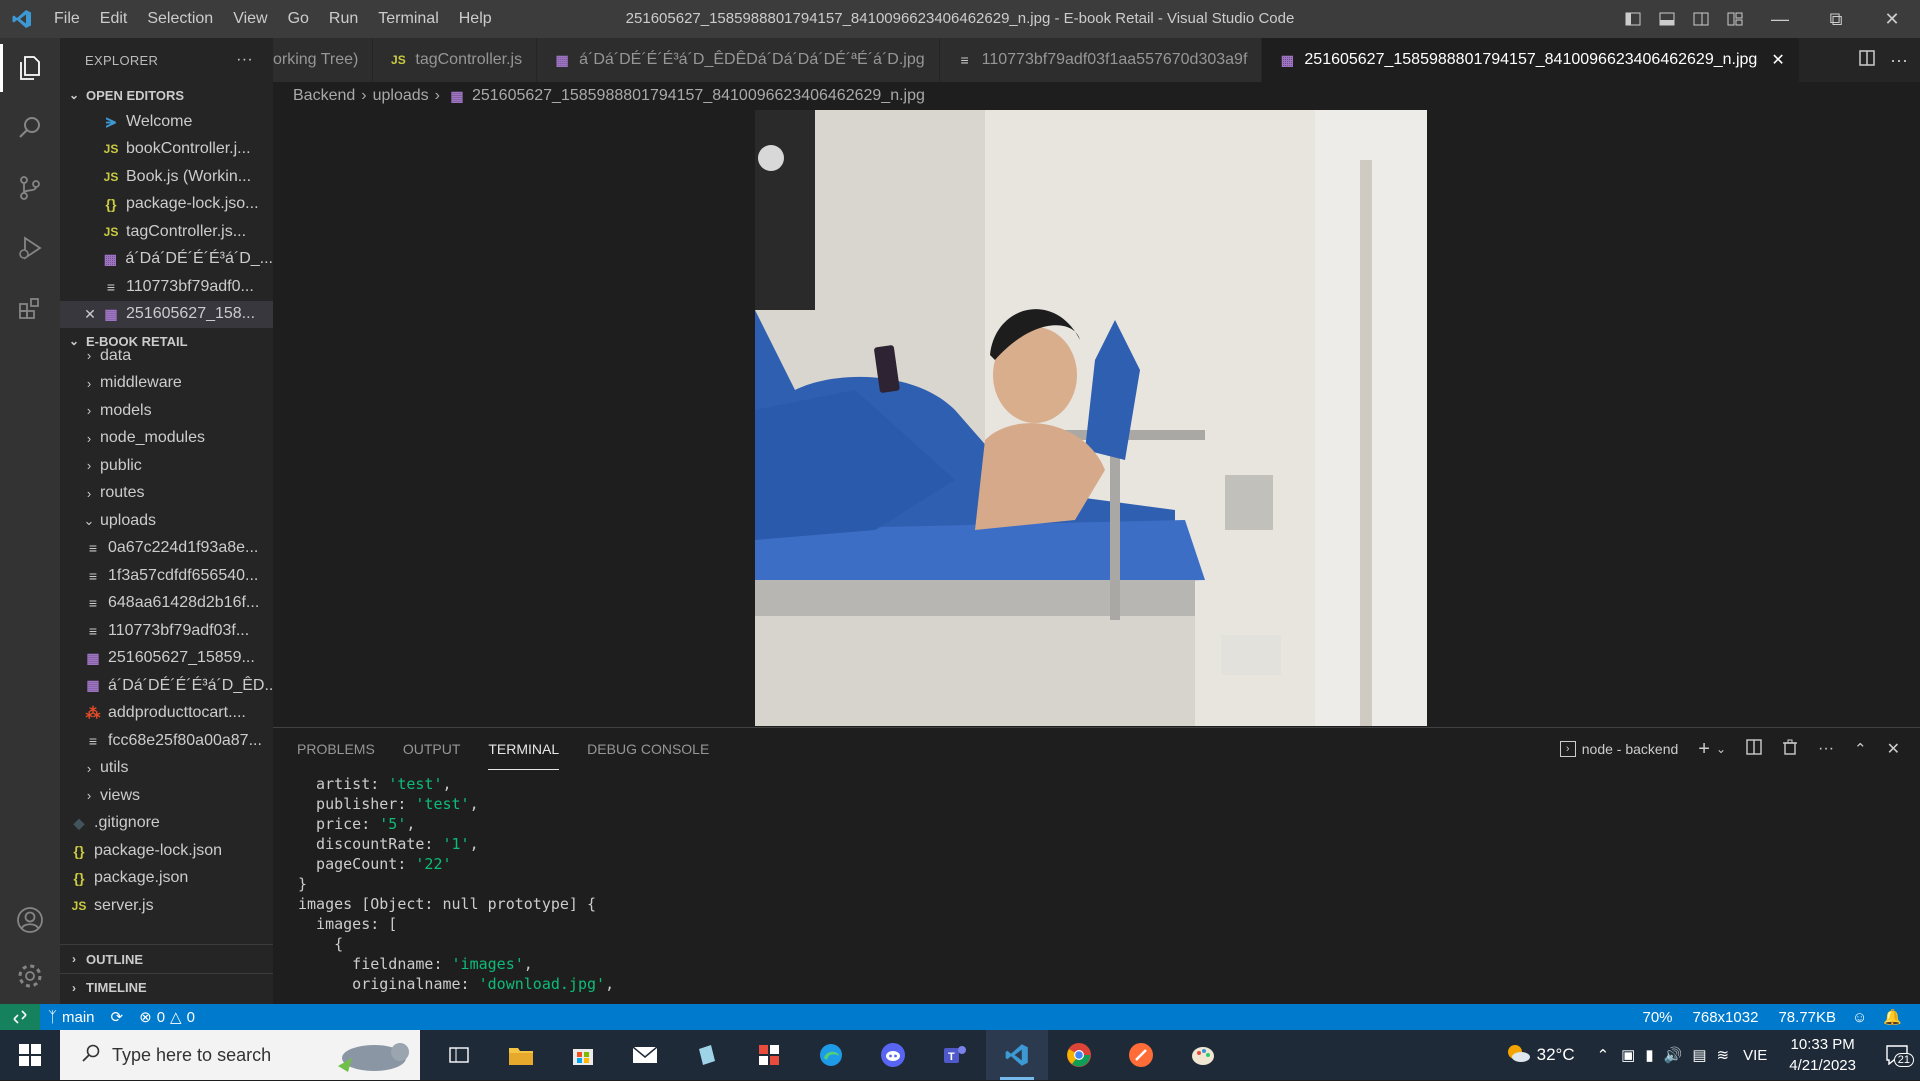  Describe the element at coordinates (166, 521) in the screenshot. I see `folder-uploads: ⌄ uploads` at that location.